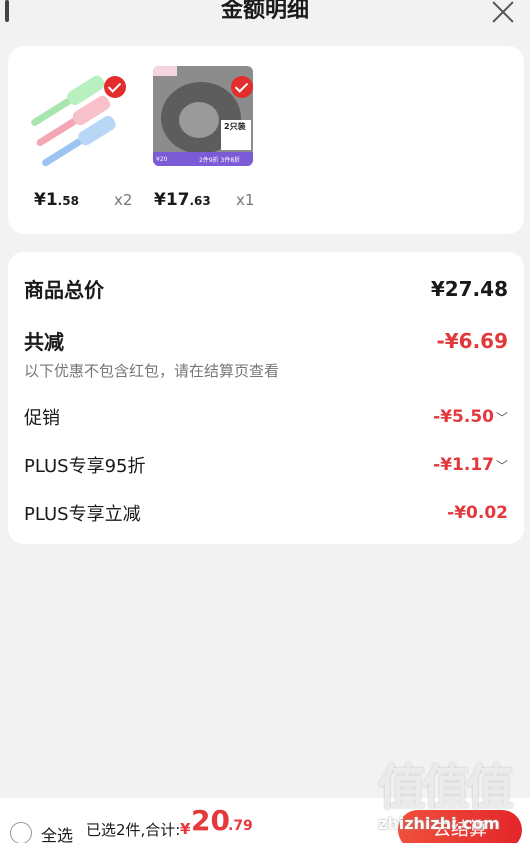 This screenshot has width=530, height=843. What do you see at coordinates (503, 12) in the screenshot?
I see `close-icon` at bounding box center [503, 12].